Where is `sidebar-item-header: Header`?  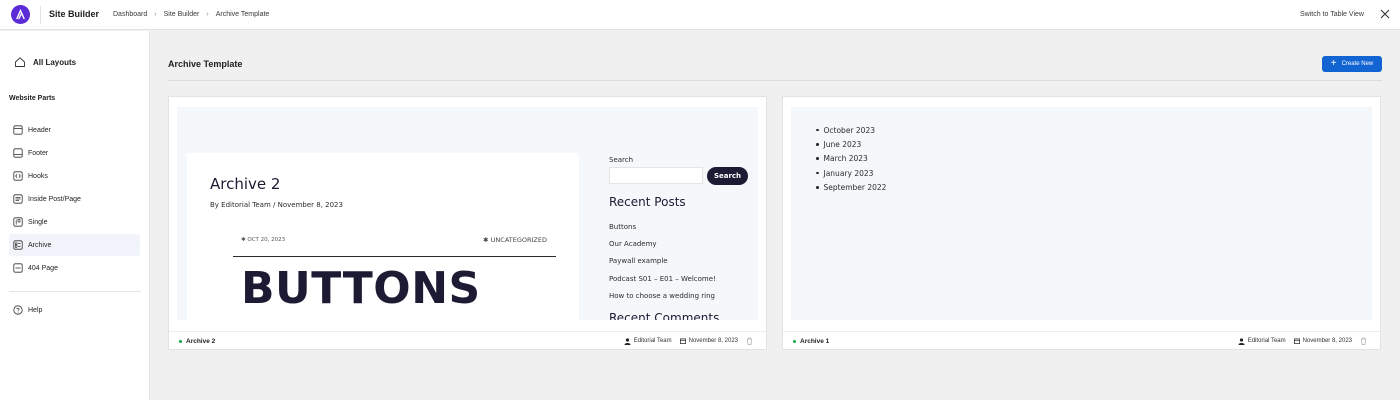
sidebar-item-header: Header is located at coordinates (74, 130).